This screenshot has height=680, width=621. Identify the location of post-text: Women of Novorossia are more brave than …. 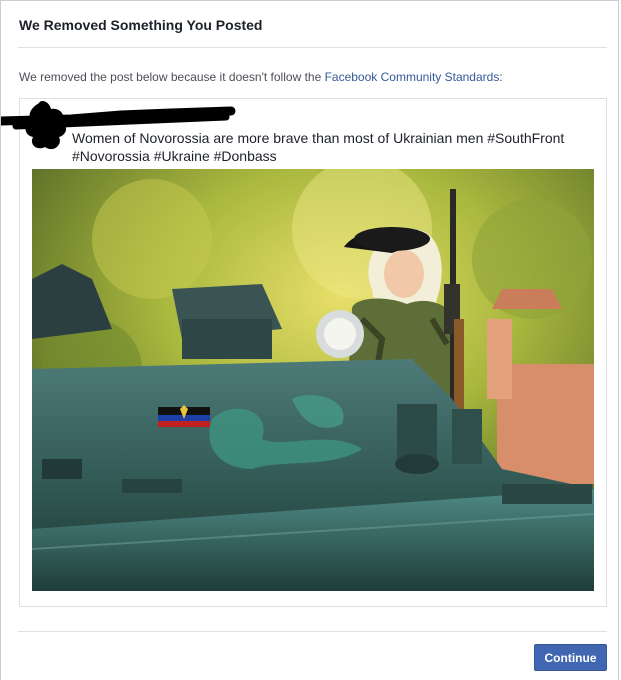
(318, 147).